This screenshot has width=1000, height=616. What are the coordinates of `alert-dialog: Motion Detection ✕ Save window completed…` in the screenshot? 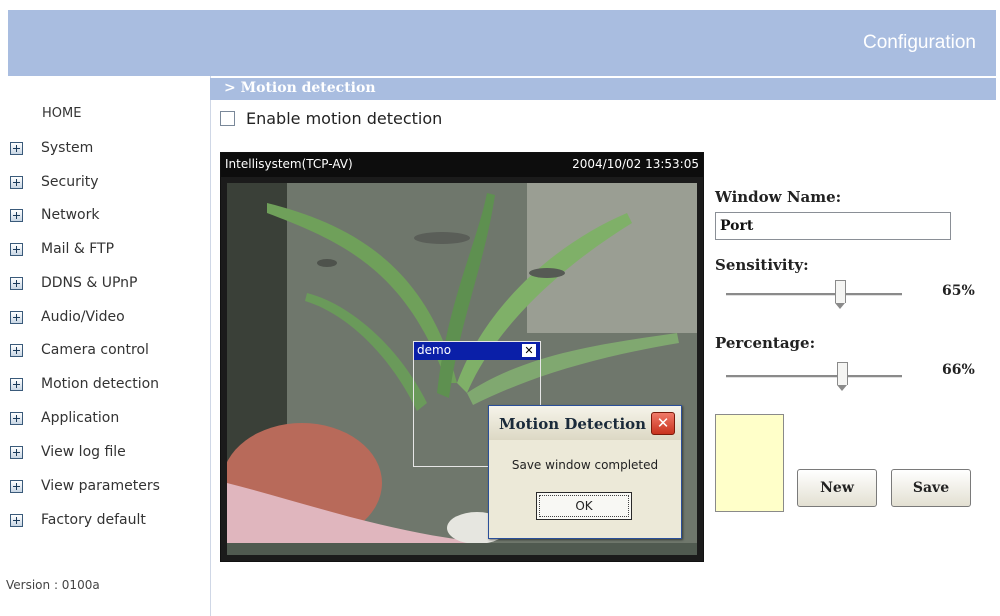 It's located at (585, 472).